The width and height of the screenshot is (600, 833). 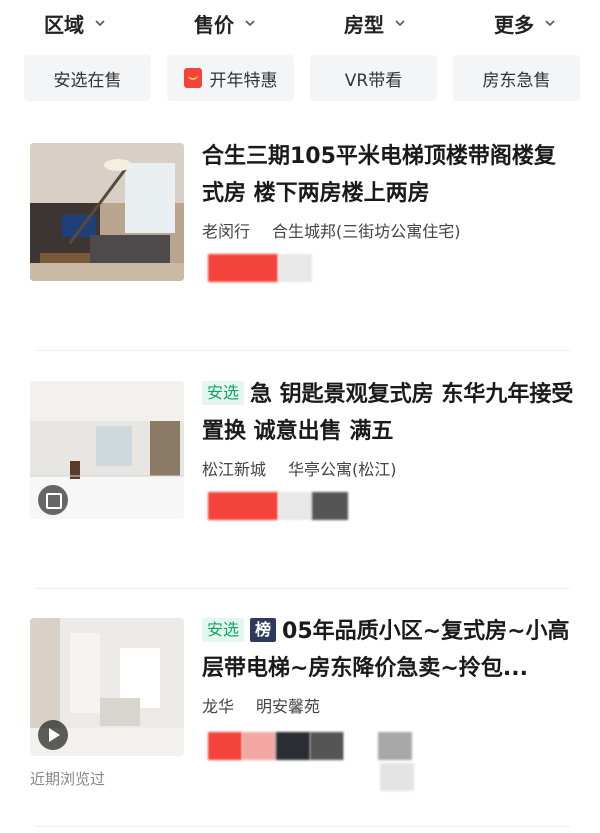 I want to click on listing-title: 安选急 钥匙景观复式房 东华九年接受置换 诚意出售 满五, so click(x=388, y=413).